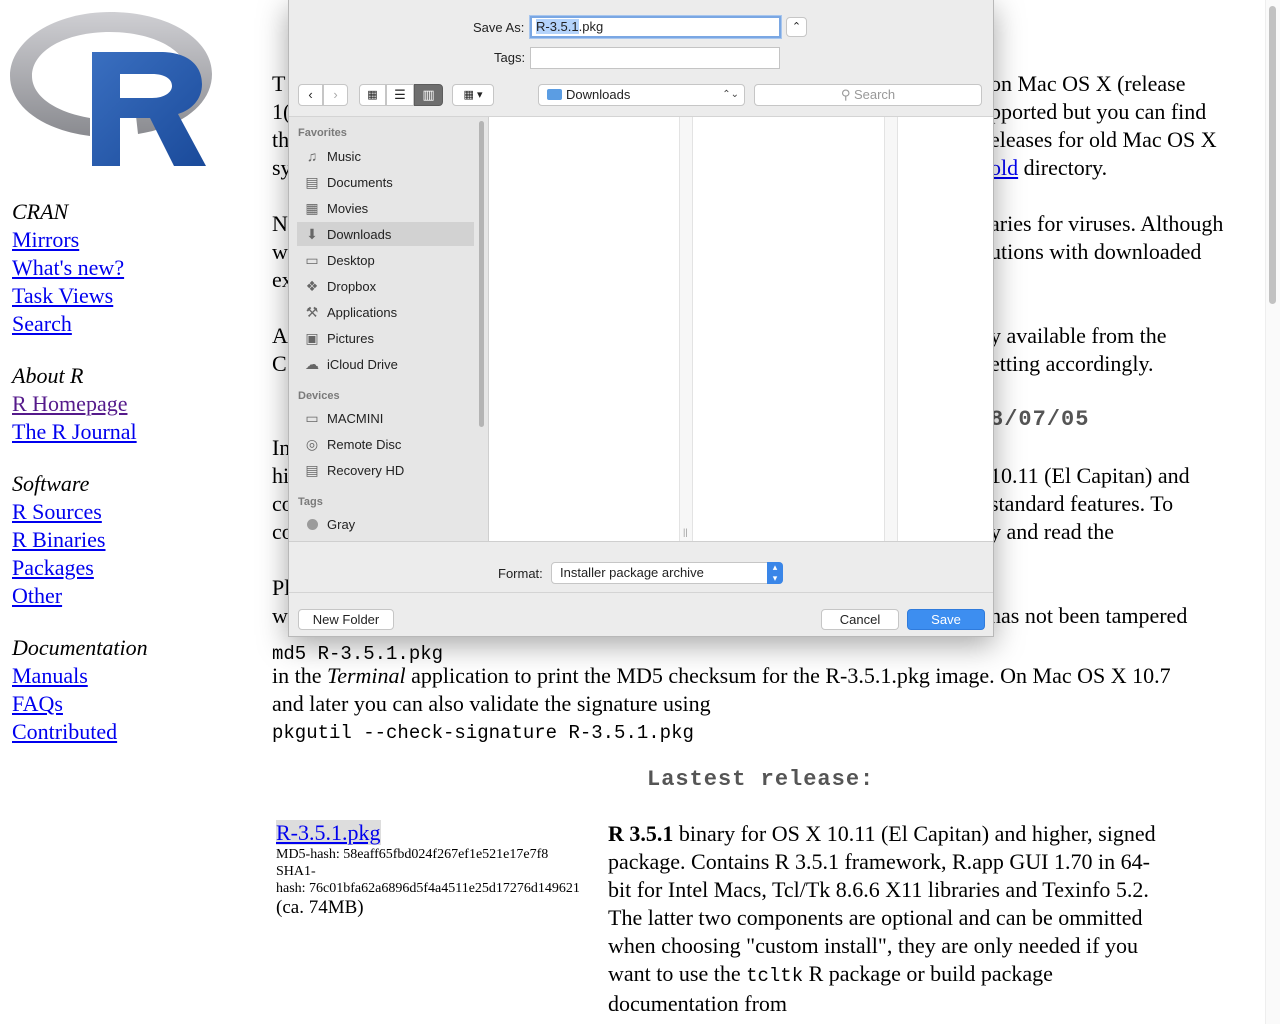 This screenshot has width=1280, height=1024. What do you see at coordinates (388, 286) in the screenshot?
I see `sidebar-item-dropbox: ❖ Dropbox` at bounding box center [388, 286].